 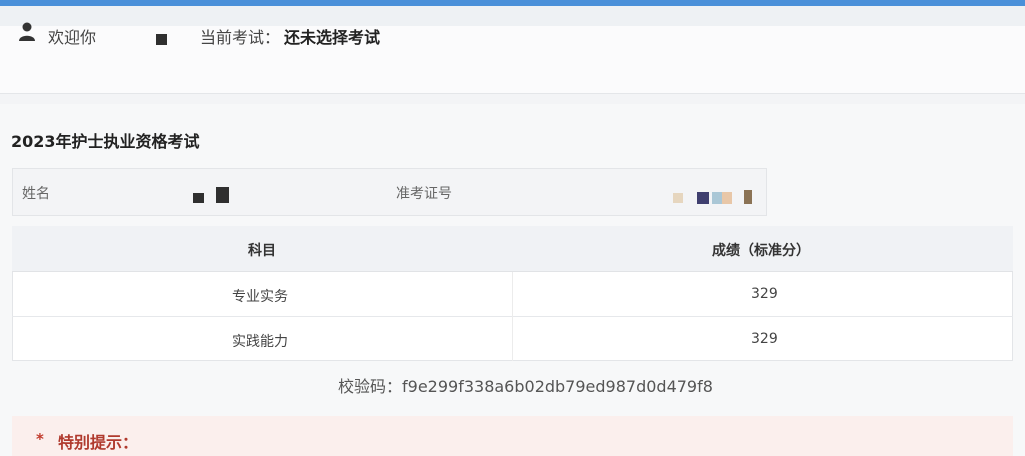 I want to click on table-row-subject: 专业实务, so click(x=260, y=297).